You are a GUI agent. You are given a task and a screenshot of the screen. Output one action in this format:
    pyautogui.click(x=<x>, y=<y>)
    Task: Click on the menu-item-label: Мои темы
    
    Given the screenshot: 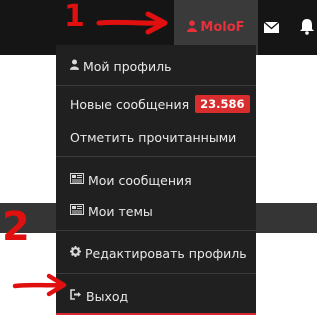 What is the action you would take?
    pyautogui.click(x=120, y=211)
    